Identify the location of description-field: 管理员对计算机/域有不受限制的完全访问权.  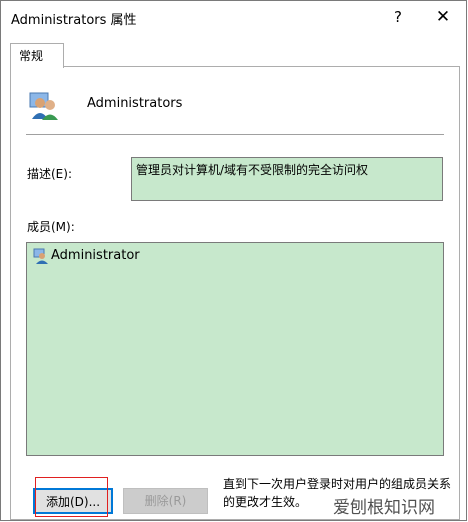
(287, 179).